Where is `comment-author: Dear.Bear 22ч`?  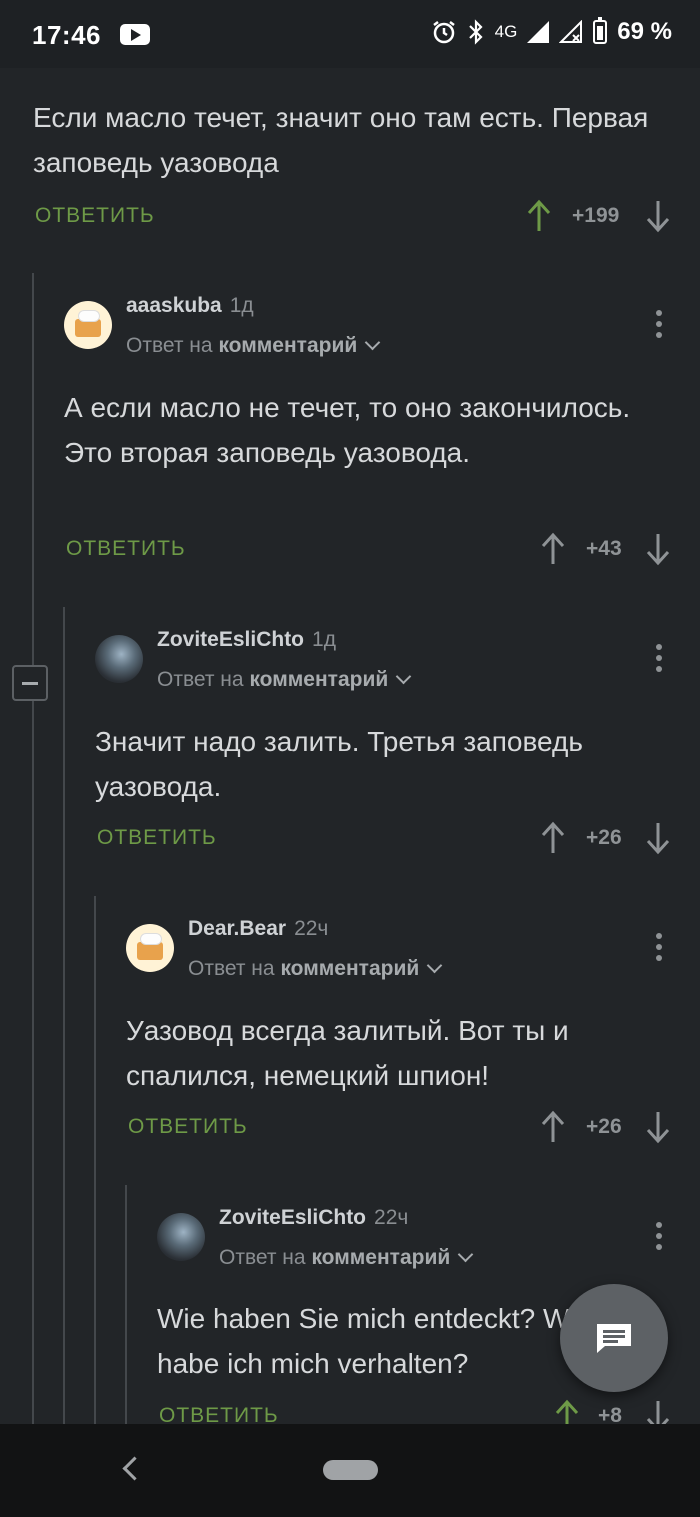
comment-author: Dear.Bear 22ч is located at coordinates (258, 929).